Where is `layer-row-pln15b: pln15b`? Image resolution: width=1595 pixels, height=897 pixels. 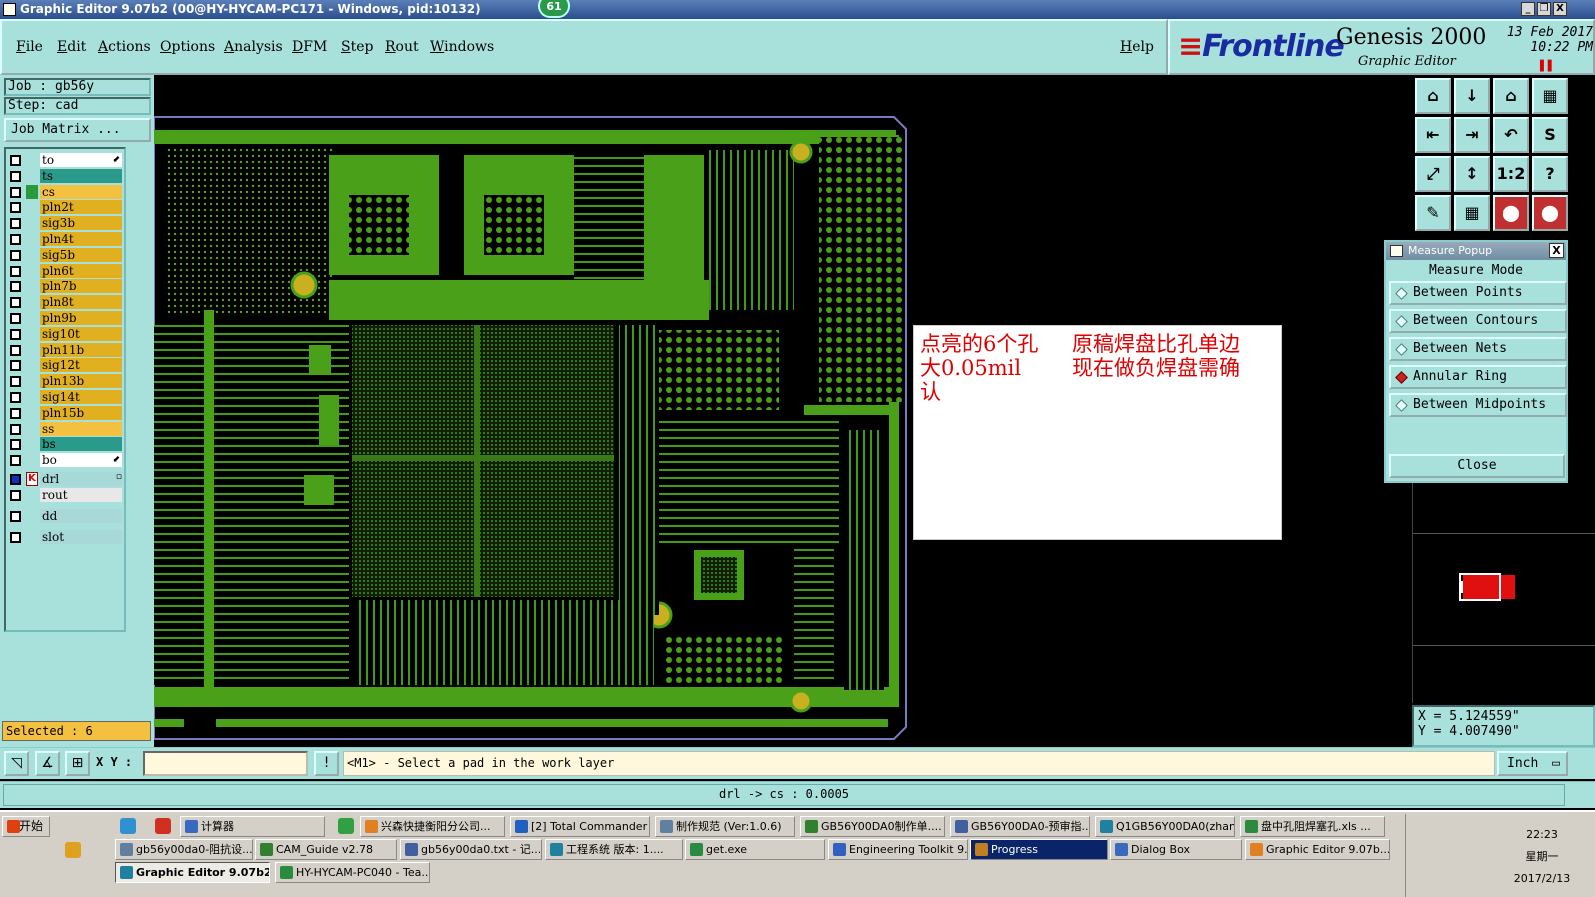 layer-row-pln15b: pln15b is located at coordinates (65, 413).